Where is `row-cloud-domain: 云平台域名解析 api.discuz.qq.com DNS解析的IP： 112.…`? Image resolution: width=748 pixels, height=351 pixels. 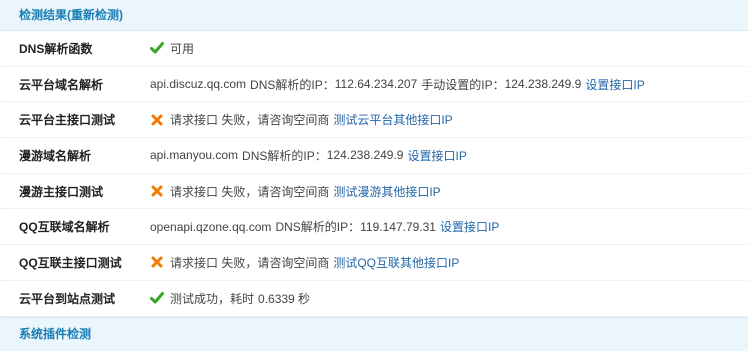
row-cloud-domain: 云平台域名解析 api.discuz.qq.com DNS解析的IP： 112.… is located at coordinates (374, 85).